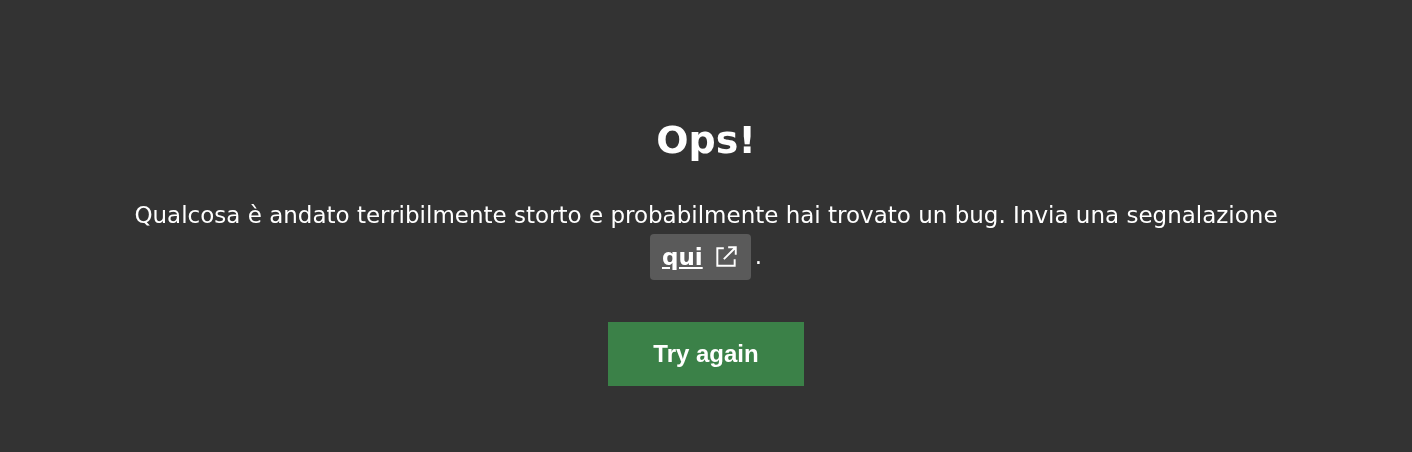 This screenshot has width=1412, height=452. I want to click on try-again-button: Try again, so click(706, 354).